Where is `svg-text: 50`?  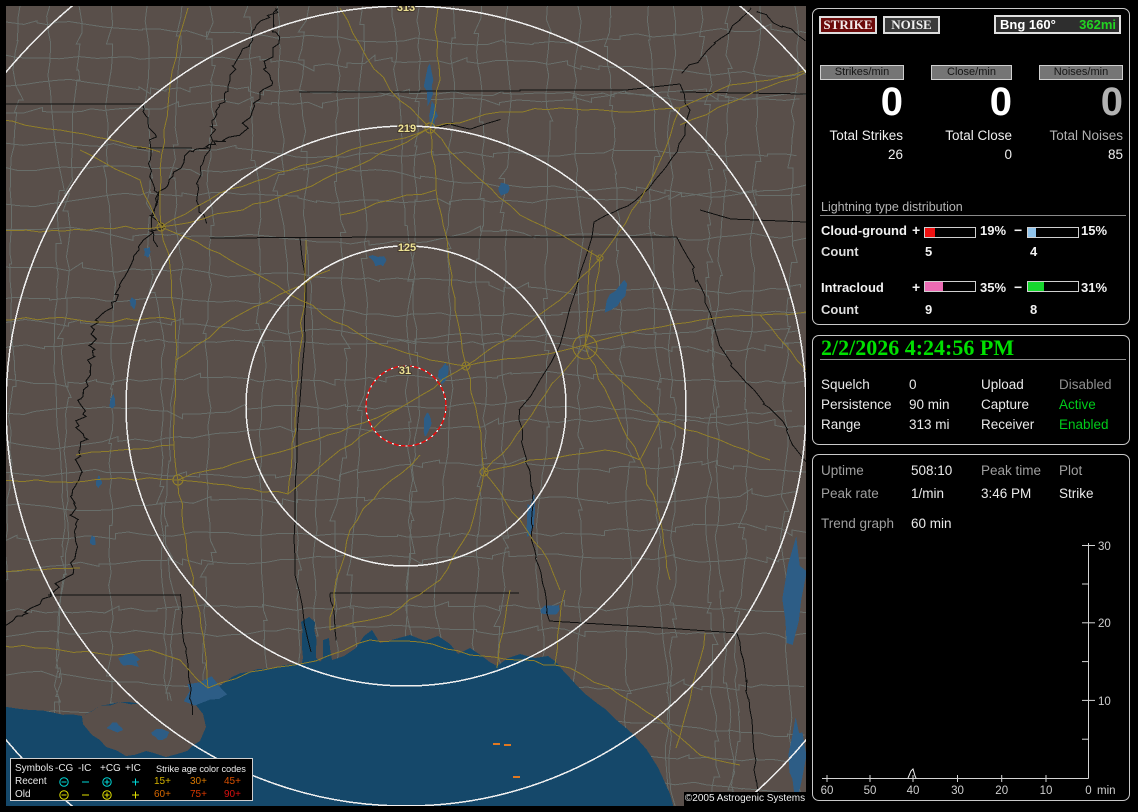 svg-text: 50 is located at coordinates (870, 791).